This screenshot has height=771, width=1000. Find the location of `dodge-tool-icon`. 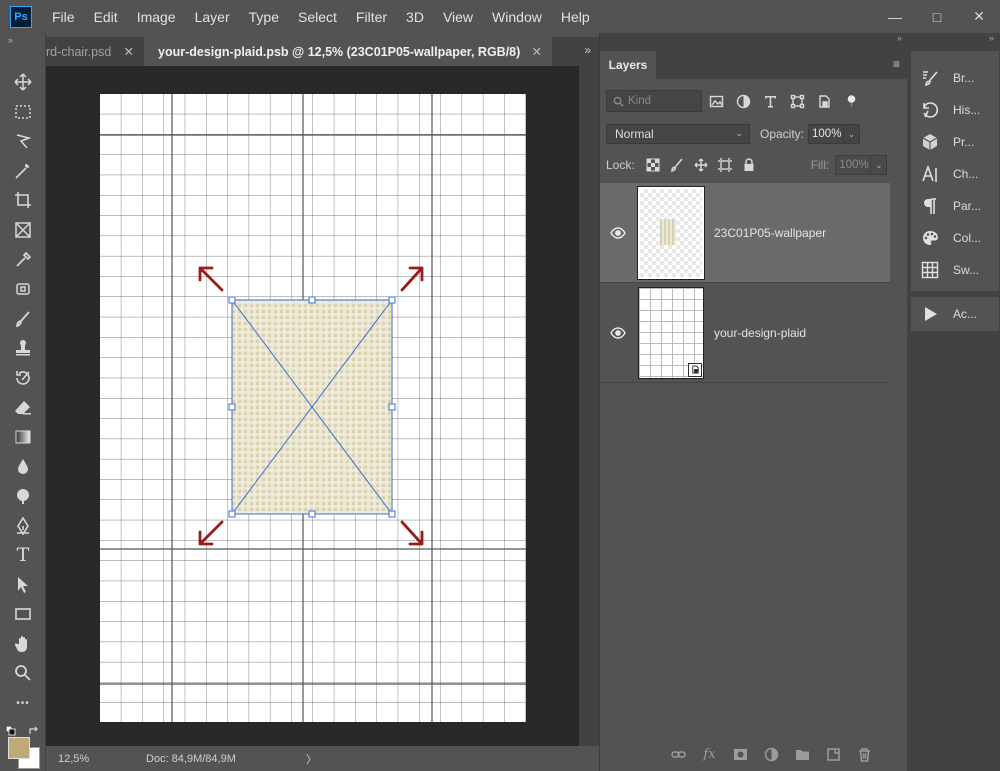

dodge-tool-icon is located at coordinates (23, 496).